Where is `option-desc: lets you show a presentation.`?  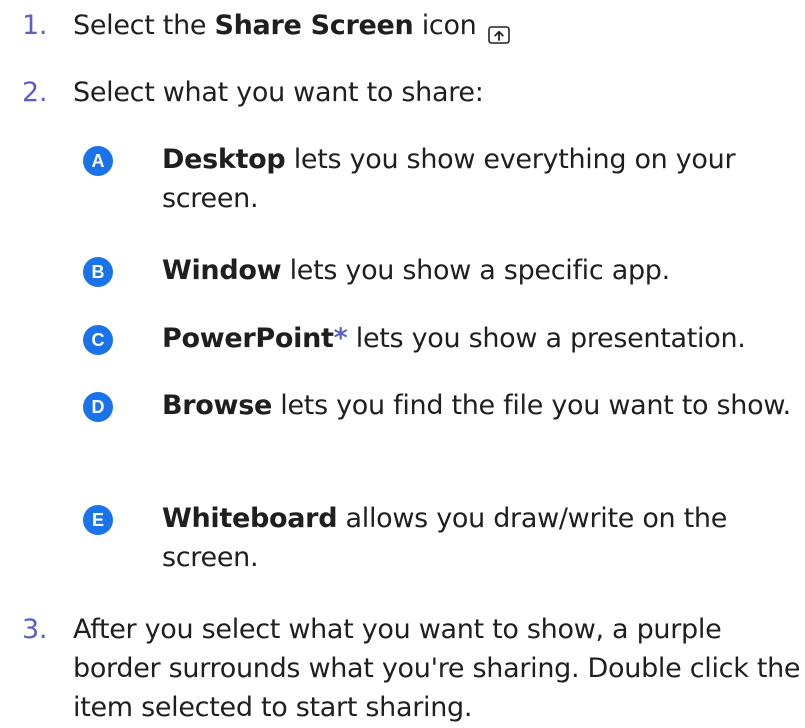
option-desc: lets you show a presentation. is located at coordinates (546, 338).